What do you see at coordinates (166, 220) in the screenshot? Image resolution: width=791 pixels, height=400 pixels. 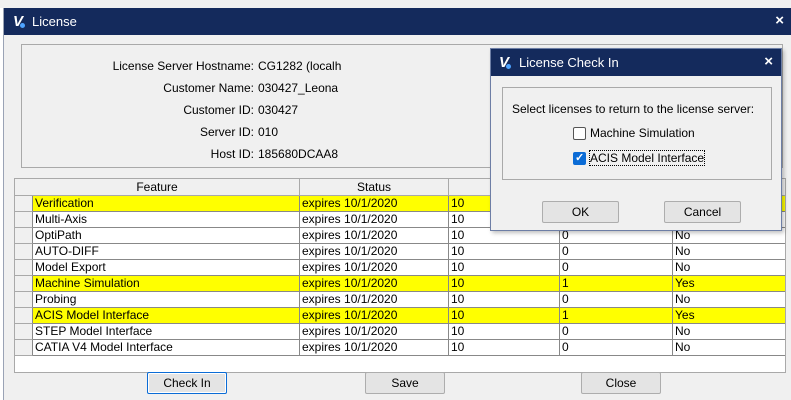 I see `cell-feature: Multi-Axis` at bounding box center [166, 220].